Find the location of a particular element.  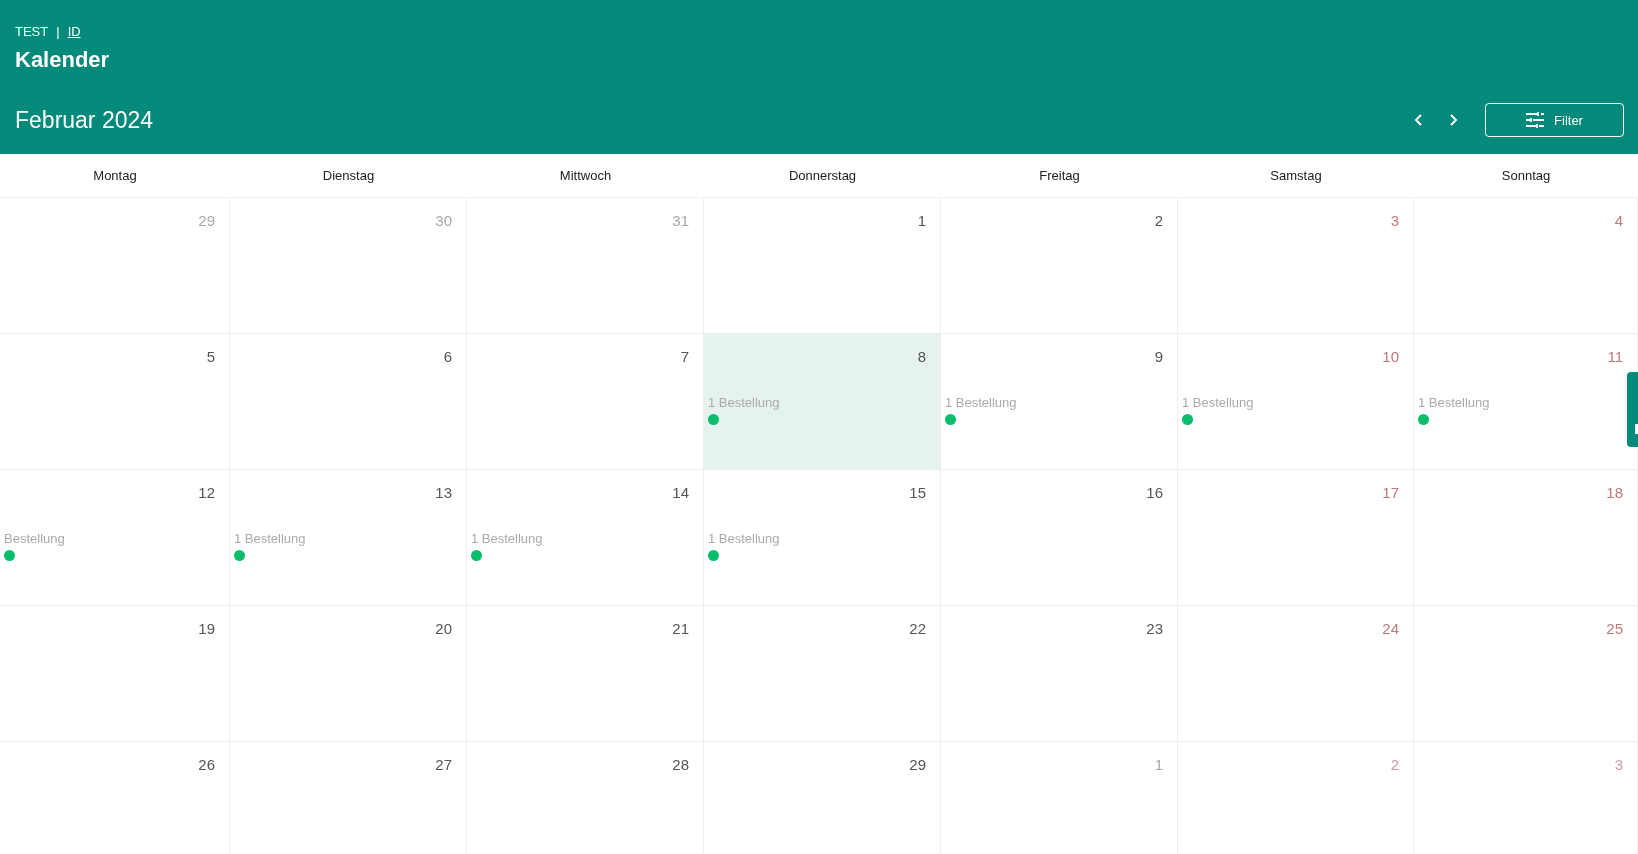

day-cell: 20 is located at coordinates (348, 674).